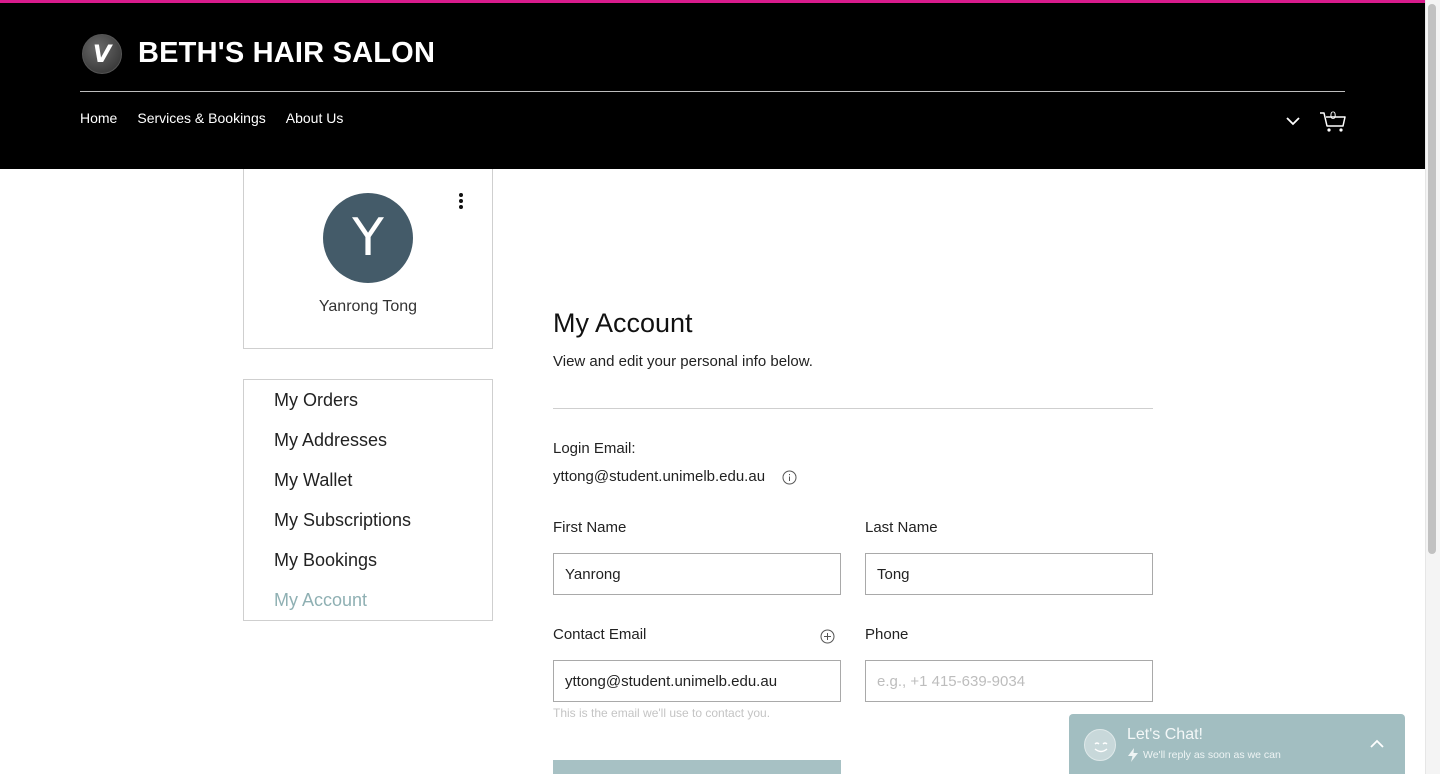  What do you see at coordinates (201, 118) in the screenshot?
I see `nav-item-services-bookings: Services & Bookings` at bounding box center [201, 118].